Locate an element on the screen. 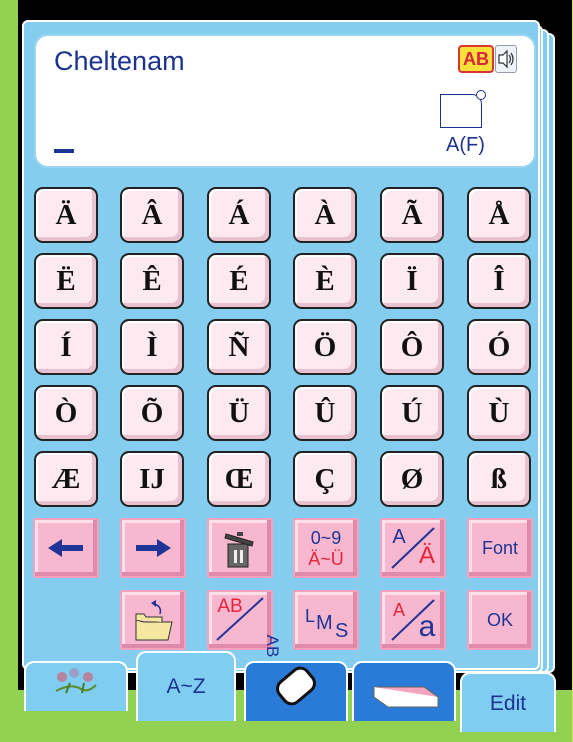 This screenshot has height=742, width=573. character-key: Å is located at coordinates (499, 215).